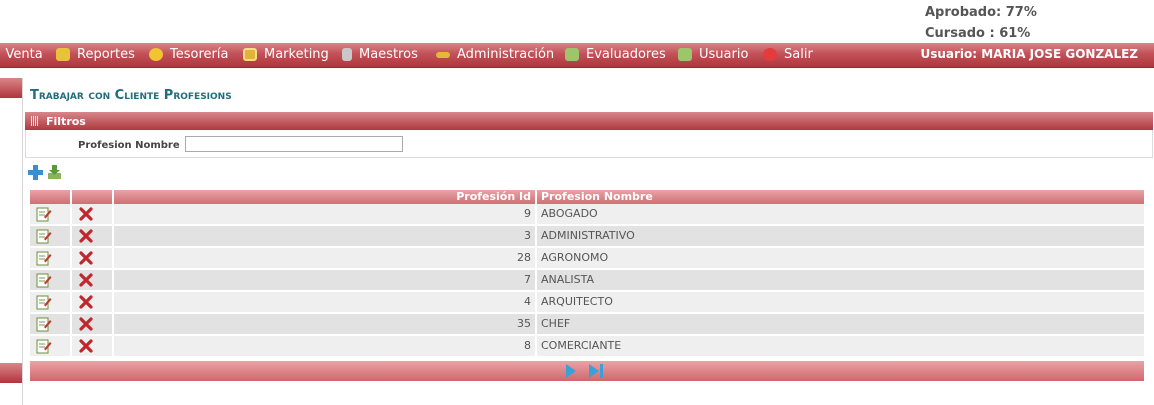 This screenshot has width=1154, height=405. What do you see at coordinates (840, 303) in the screenshot?
I see `profesion-nombre-cell: ARQUITECTO` at bounding box center [840, 303].